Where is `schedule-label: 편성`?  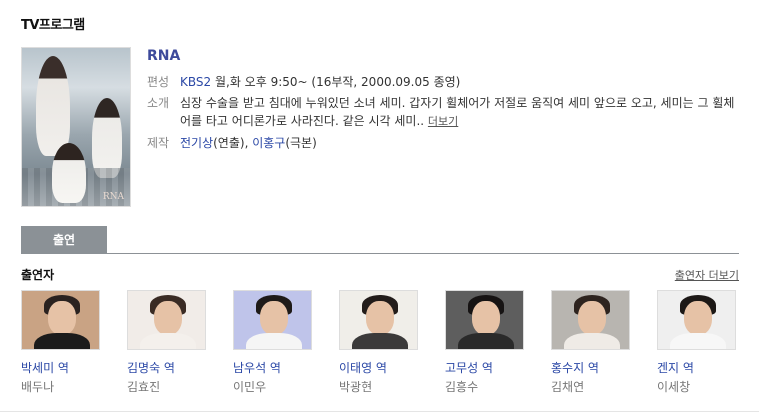 schedule-label: 편성 is located at coordinates (158, 82).